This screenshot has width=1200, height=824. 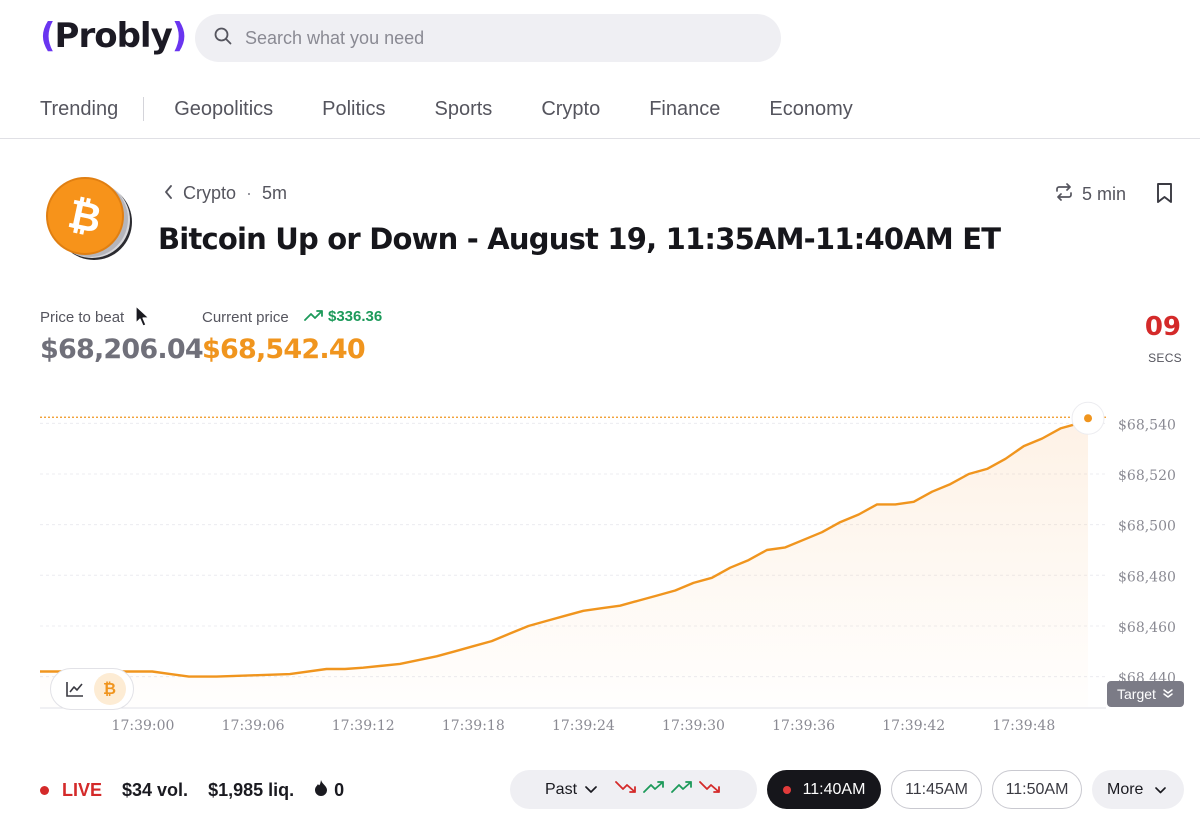 I want to click on recurrence-badge: 5 min, so click(x=1090, y=194).